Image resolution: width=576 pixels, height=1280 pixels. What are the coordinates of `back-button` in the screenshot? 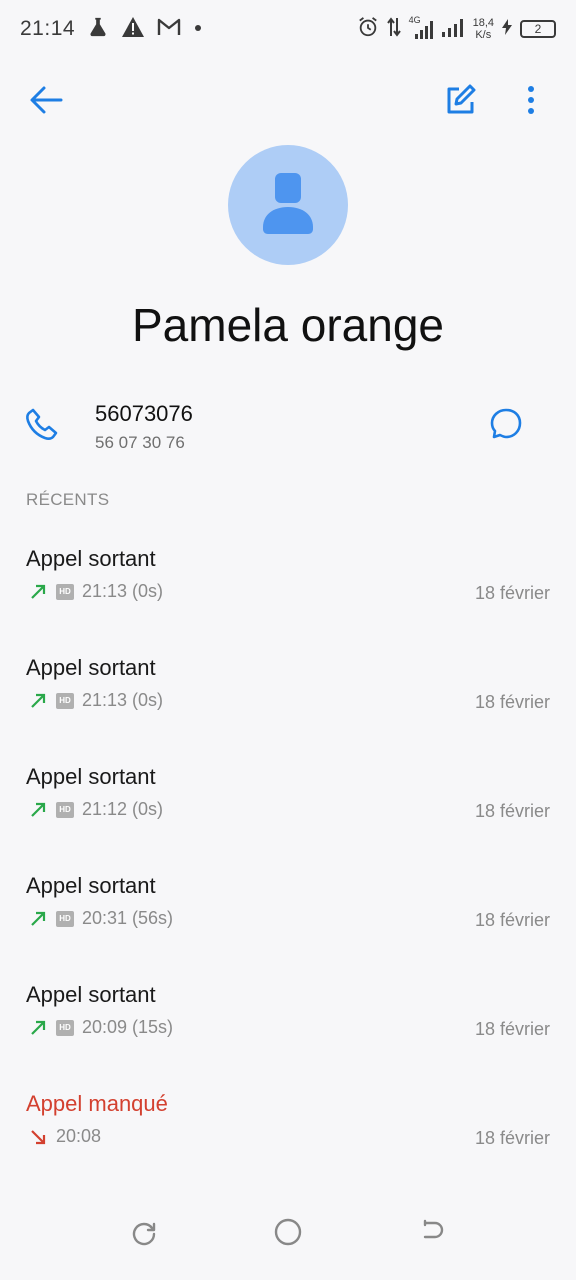 It's located at (46, 102).